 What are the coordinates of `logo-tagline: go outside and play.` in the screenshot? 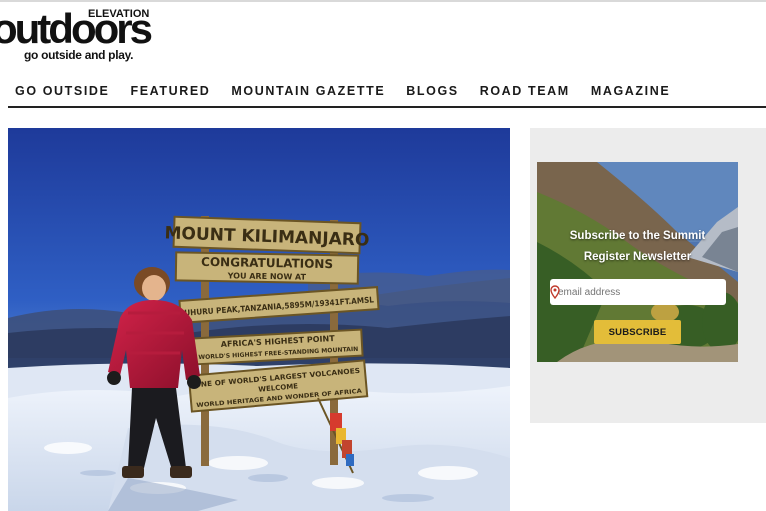 It's located at (79, 55).